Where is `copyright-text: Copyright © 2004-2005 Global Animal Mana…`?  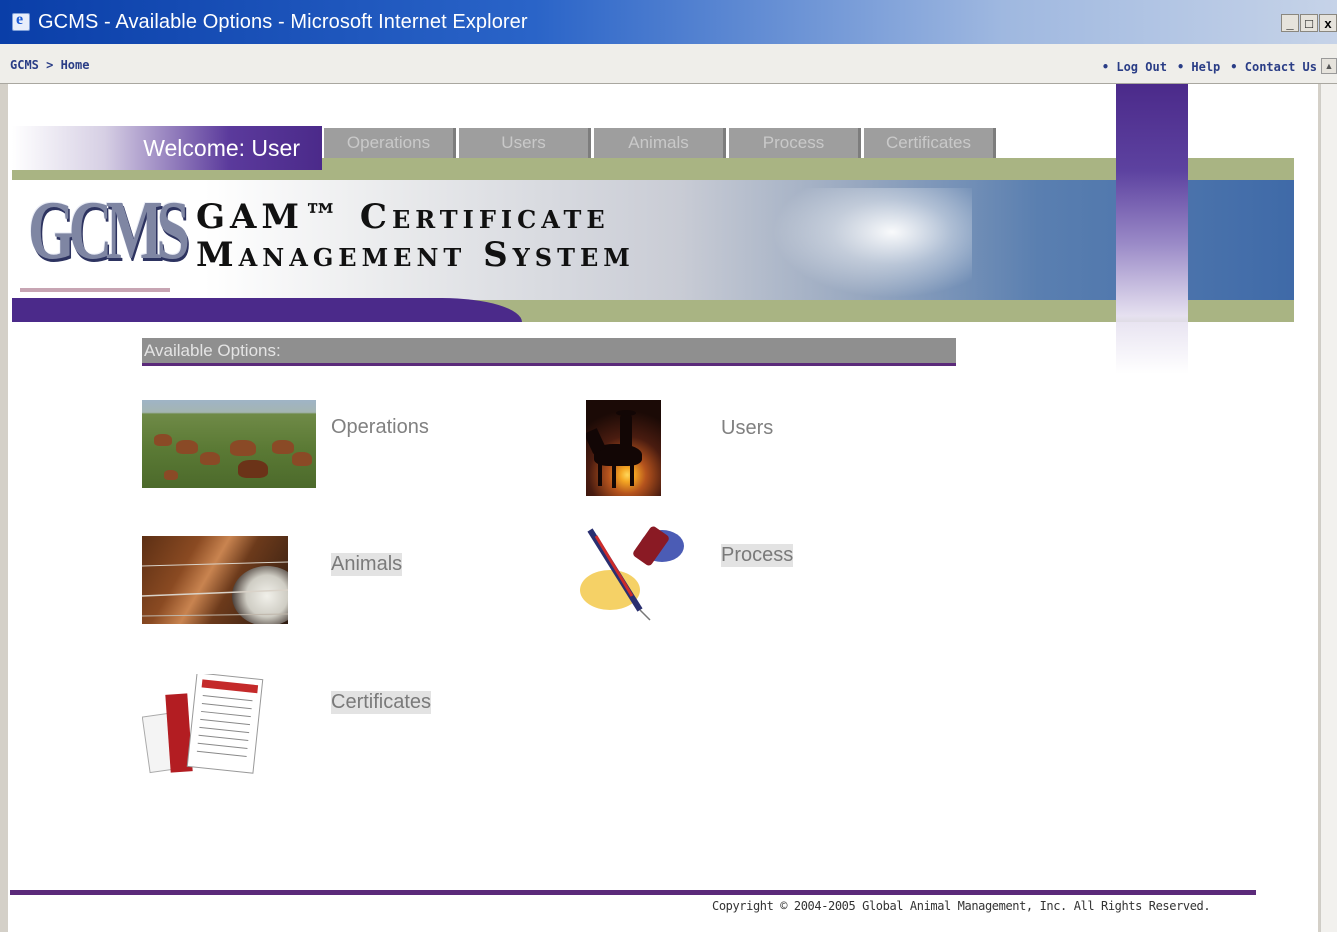
copyright-text: Copyright © 2004-2005 Global Animal Mana… is located at coordinates (961, 906).